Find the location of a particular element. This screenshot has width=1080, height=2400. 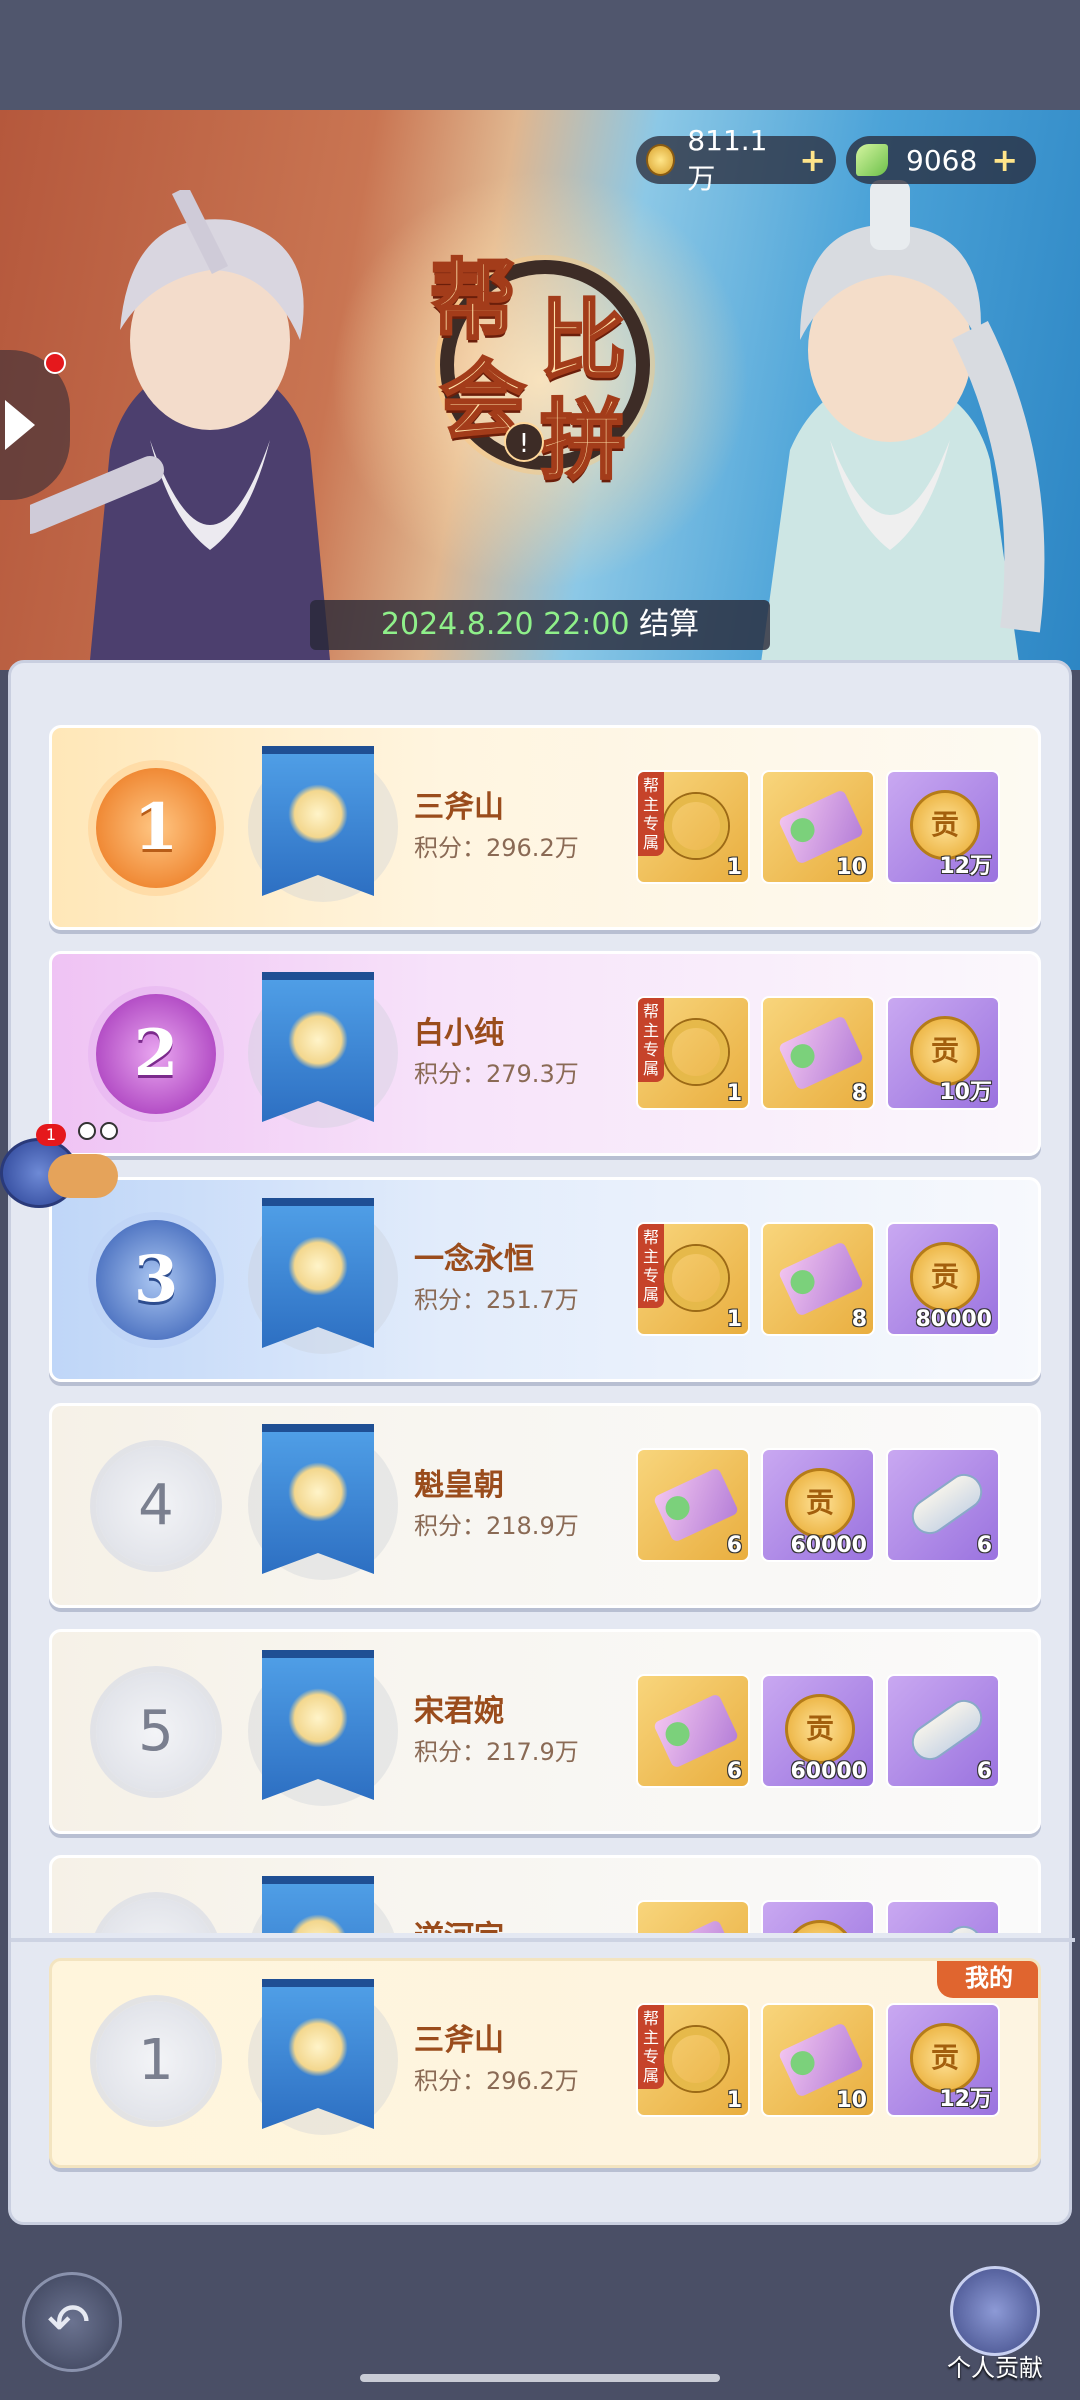

back-button: ↶ is located at coordinates (72, 2322).